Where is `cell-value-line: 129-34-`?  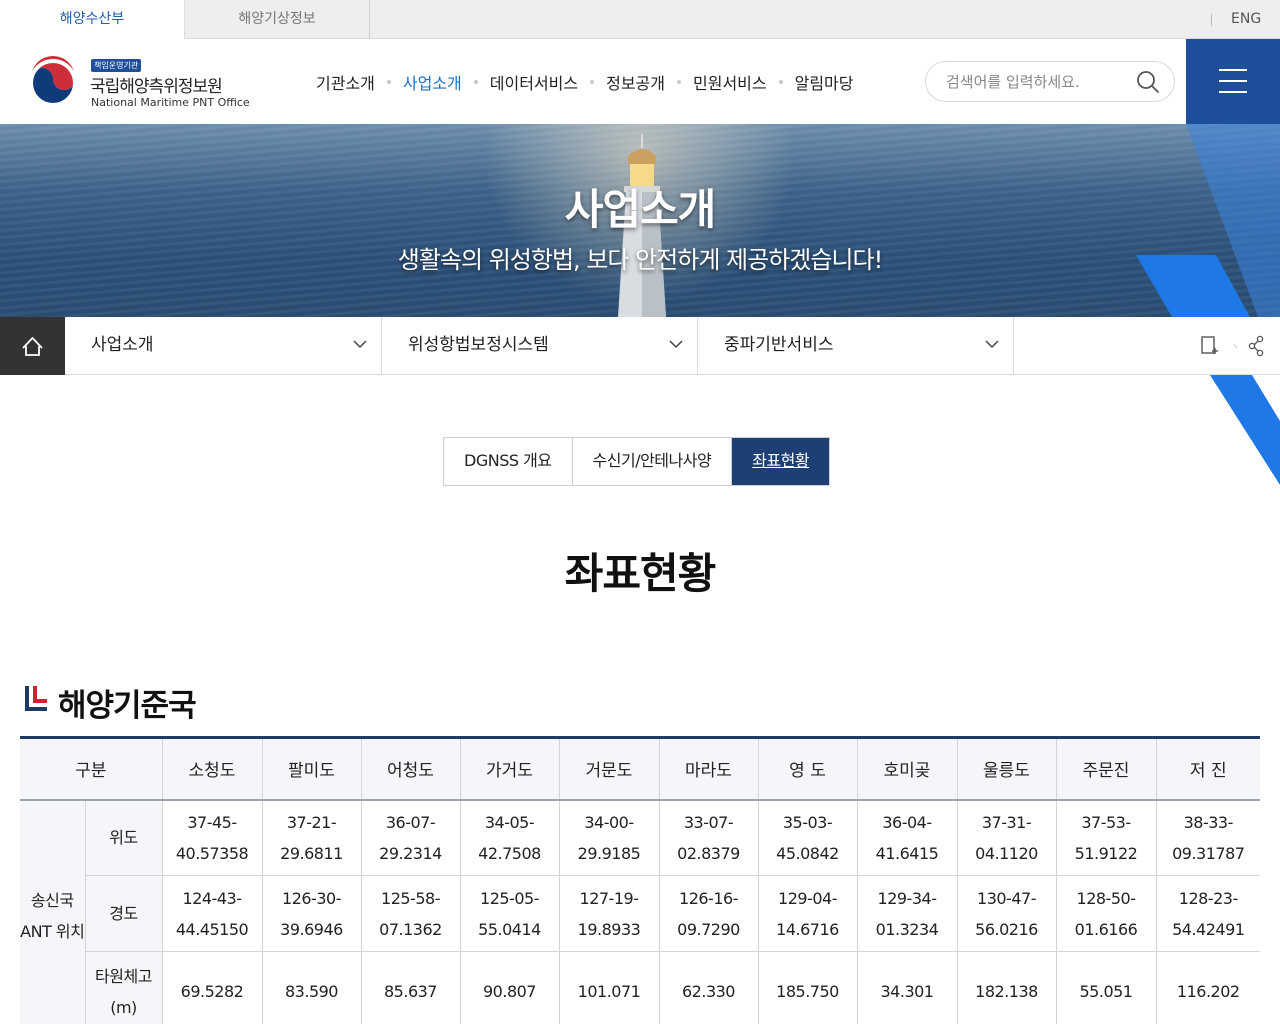 cell-value-line: 129-34- is located at coordinates (907, 898).